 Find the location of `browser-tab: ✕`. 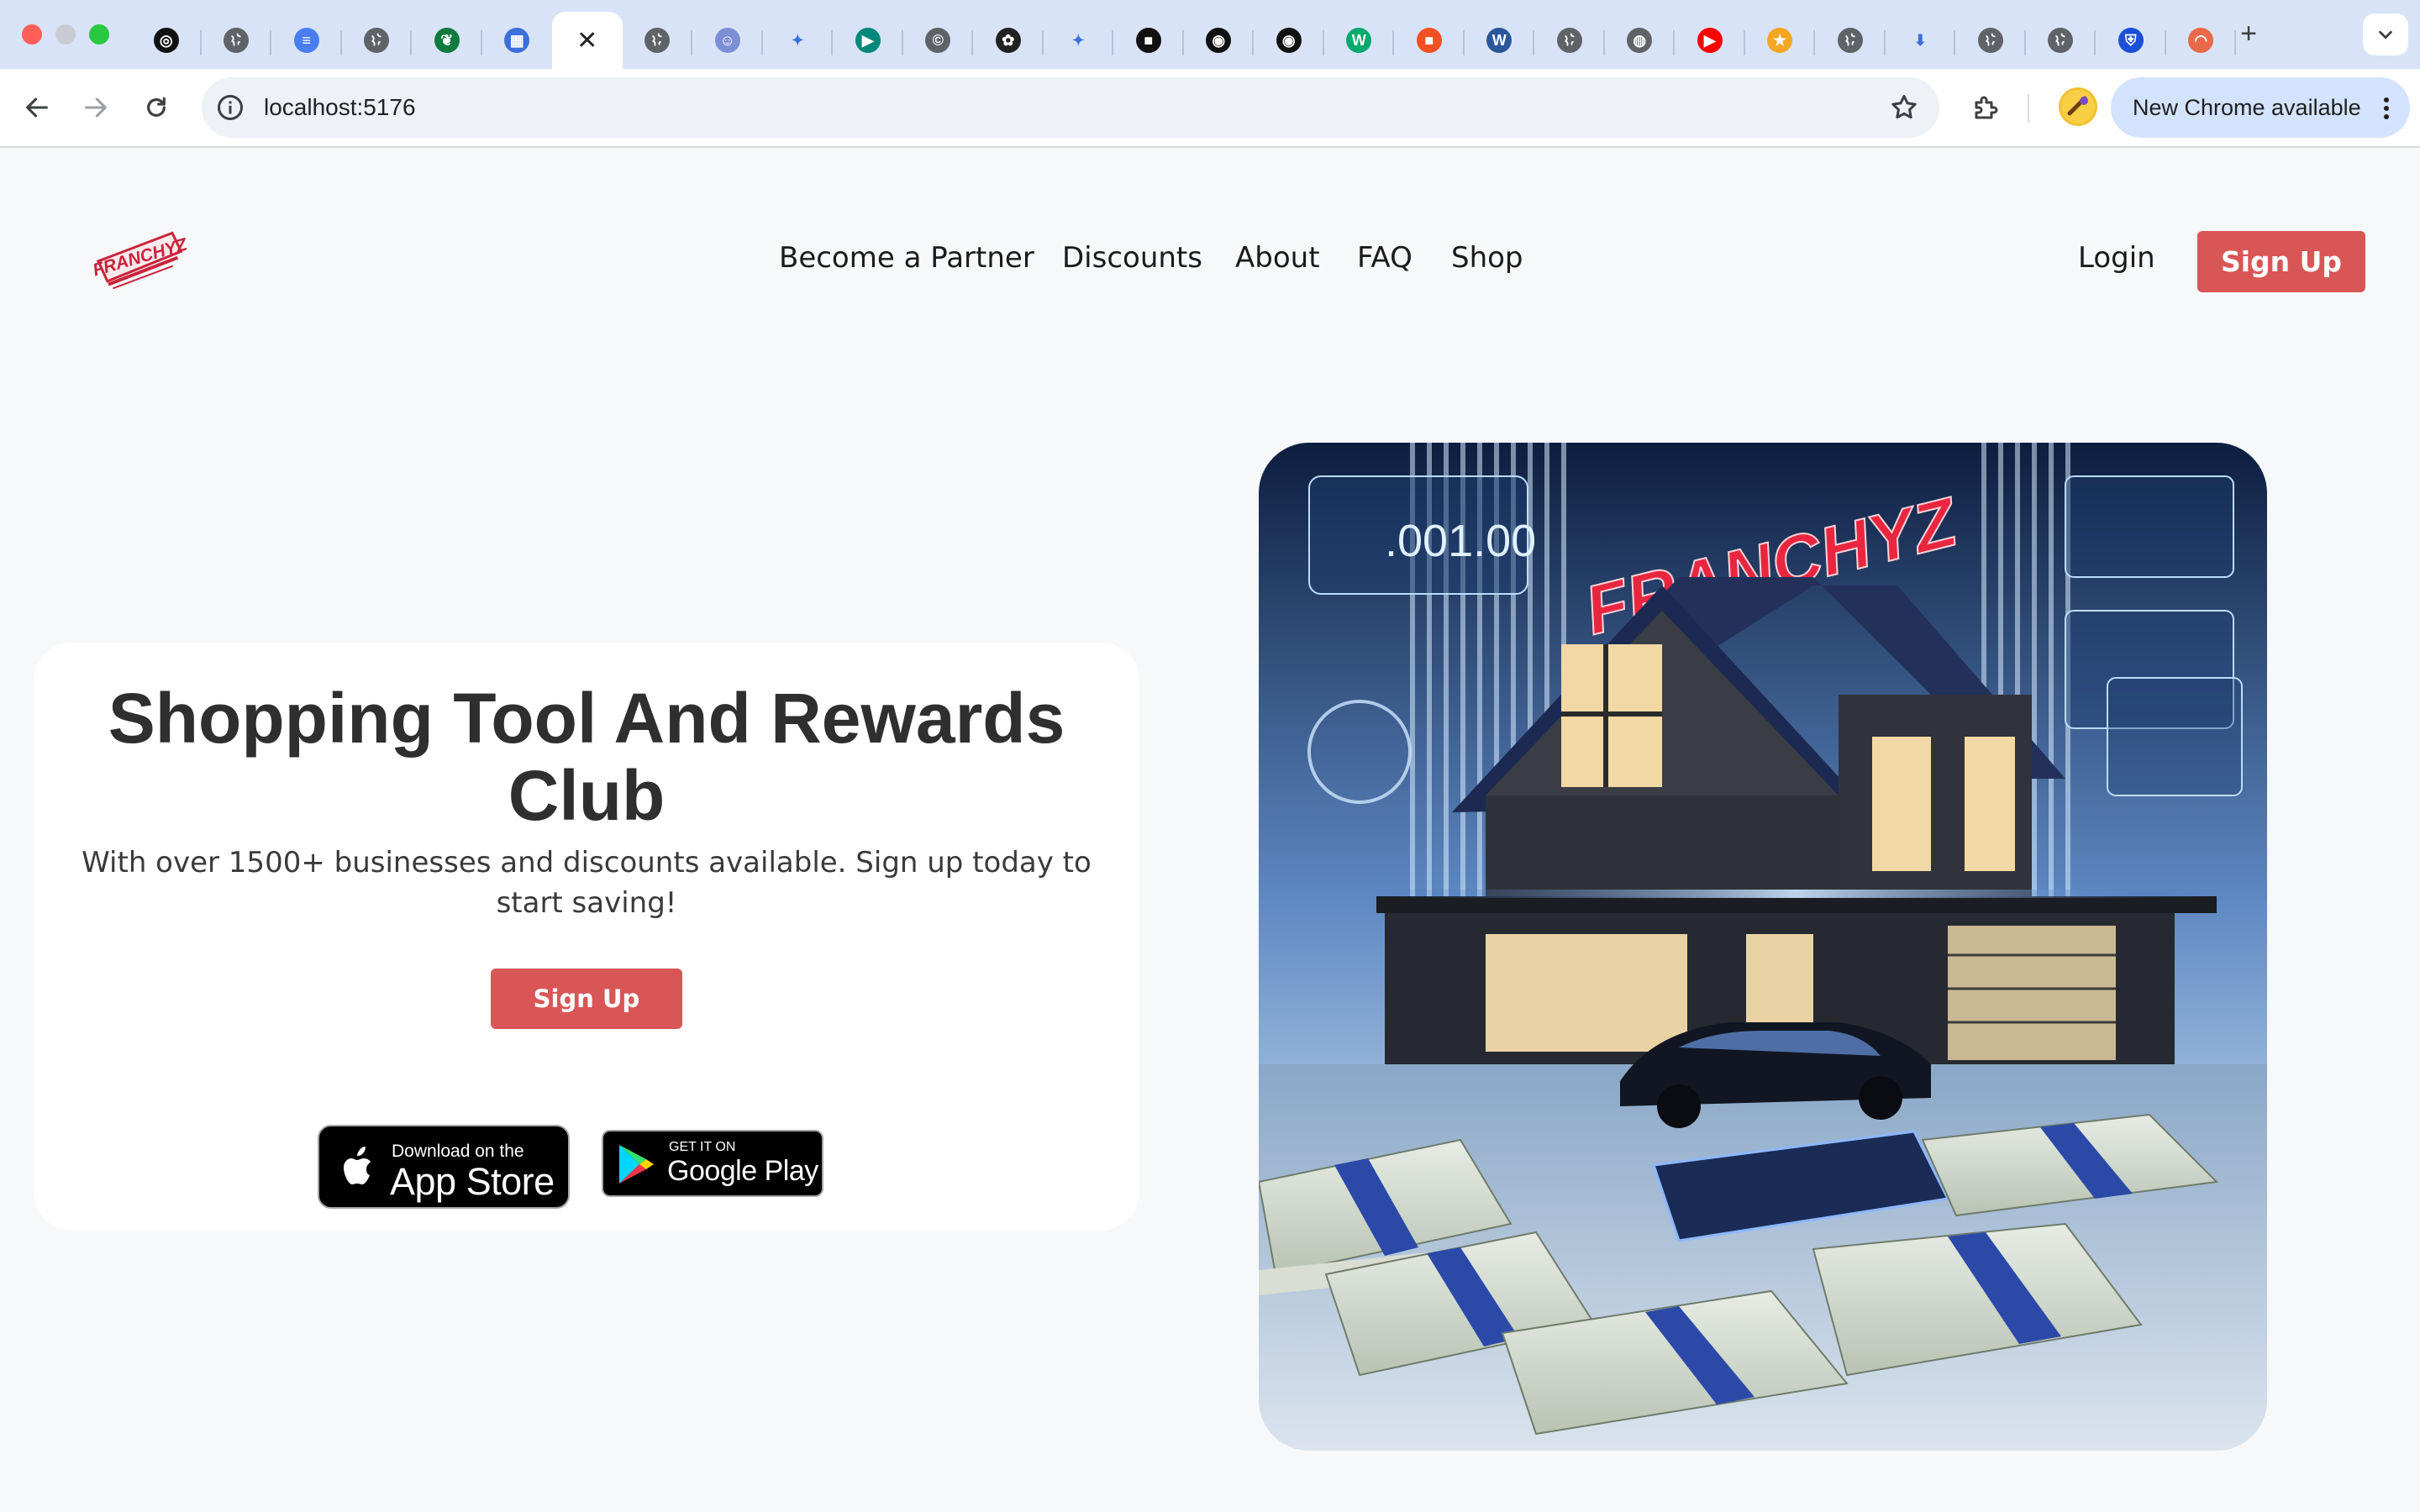

browser-tab: ✕ is located at coordinates (587, 40).